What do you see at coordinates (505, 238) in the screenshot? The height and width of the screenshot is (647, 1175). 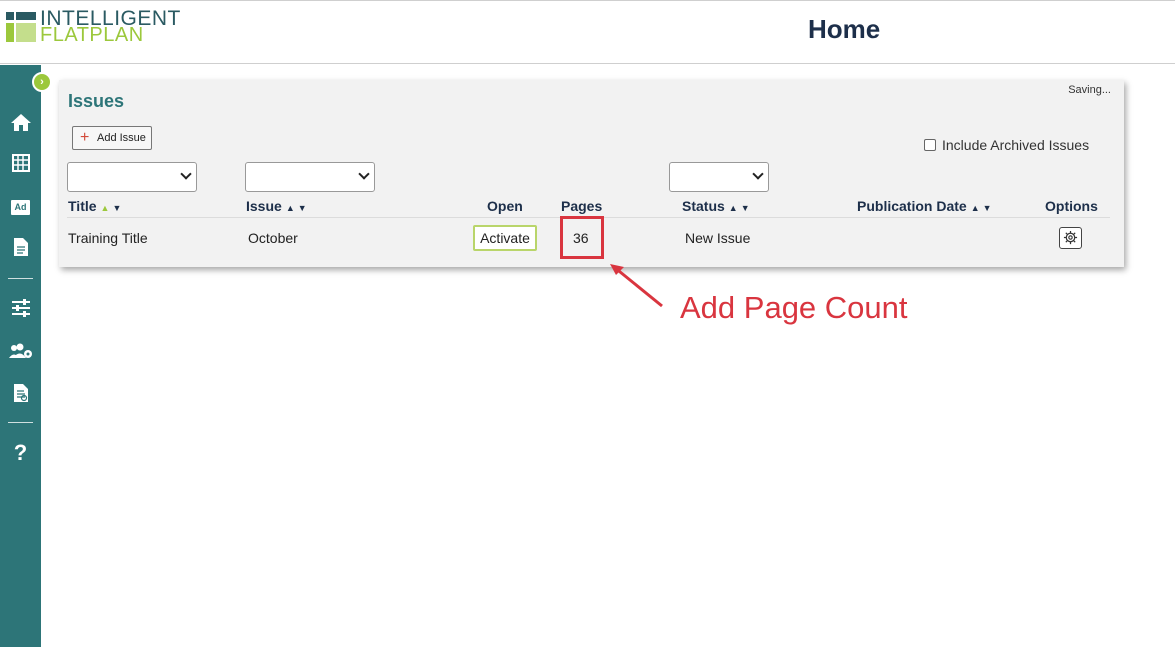 I see `activate-button: Activate` at bounding box center [505, 238].